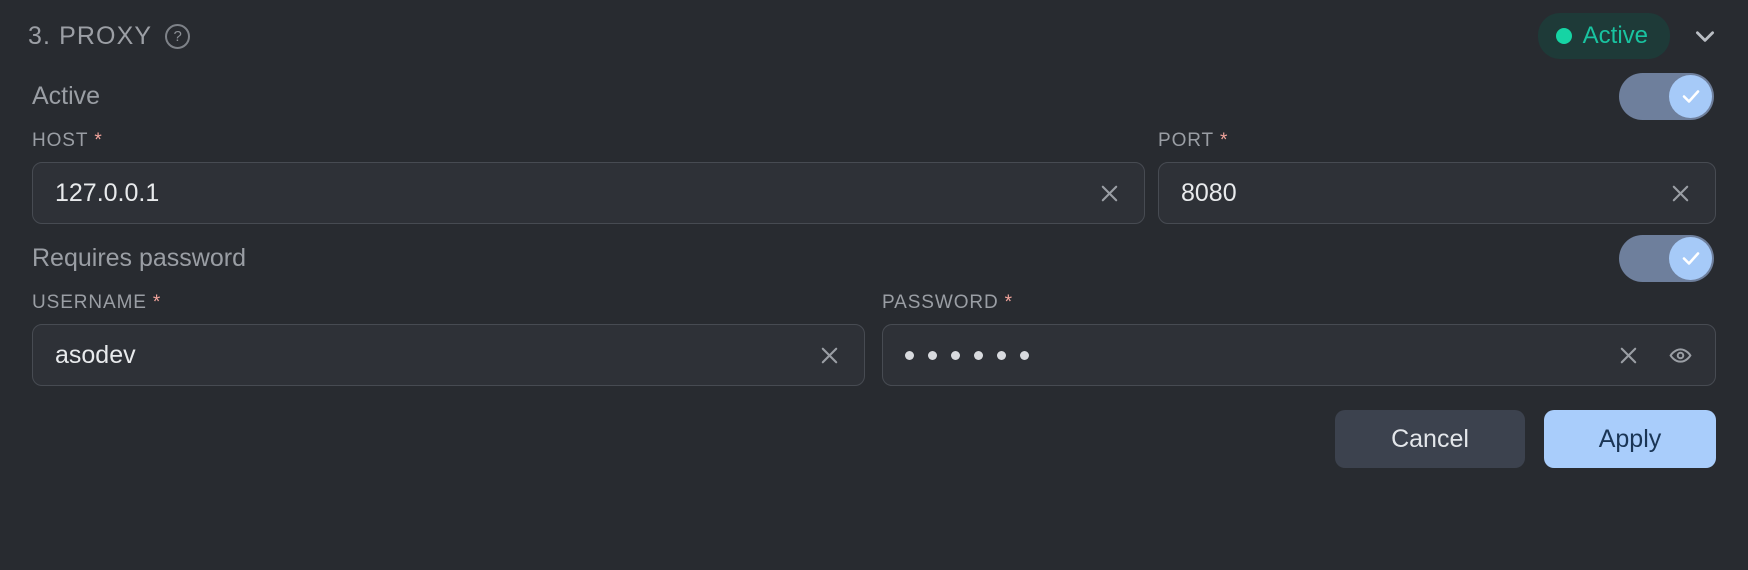 The width and height of the screenshot is (1748, 570). What do you see at coordinates (156, 302) in the screenshot?
I see `username-required-marker: *` at bounding box center [156, 302].